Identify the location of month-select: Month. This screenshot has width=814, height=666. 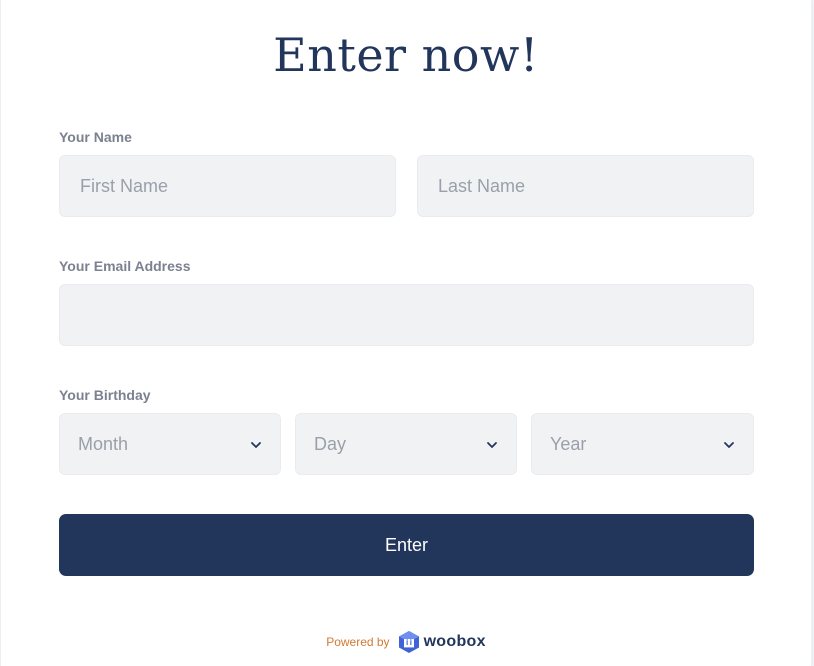
(170, 444).